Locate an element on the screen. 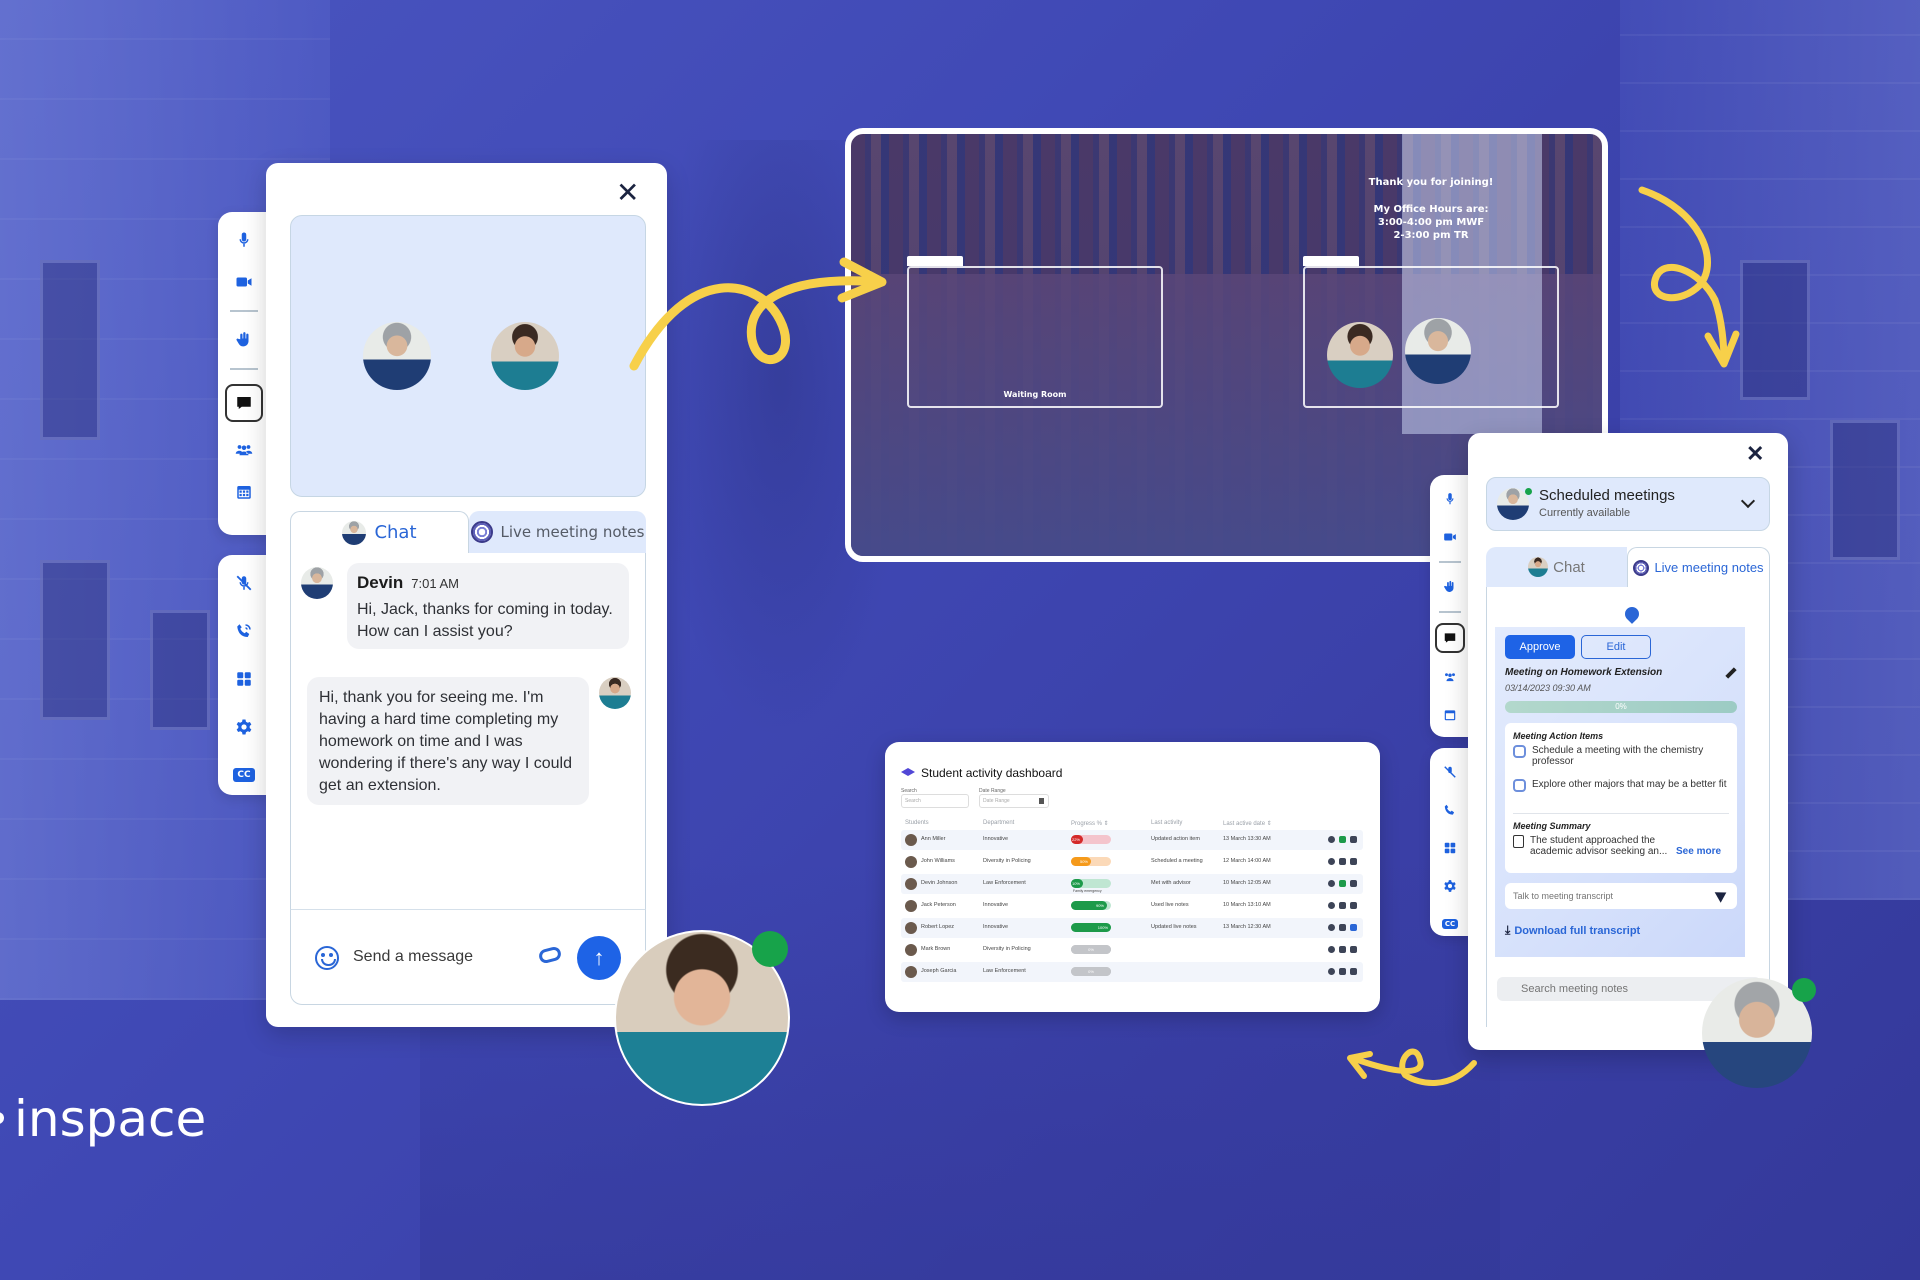 The height and width of the screenshot is (1280, 1920). row-actions is located at coordinates (1342, 971).